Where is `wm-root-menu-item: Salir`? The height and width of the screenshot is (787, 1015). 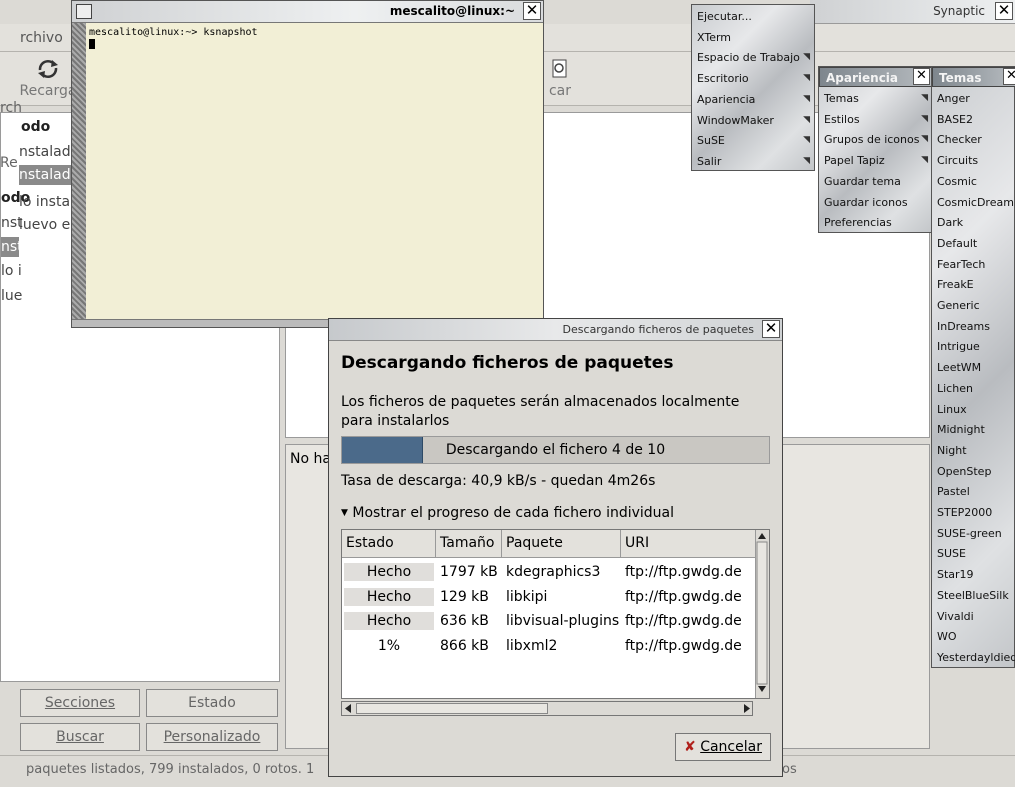
wm-root-menu-item: Salir is located at coordinates (754, 162).